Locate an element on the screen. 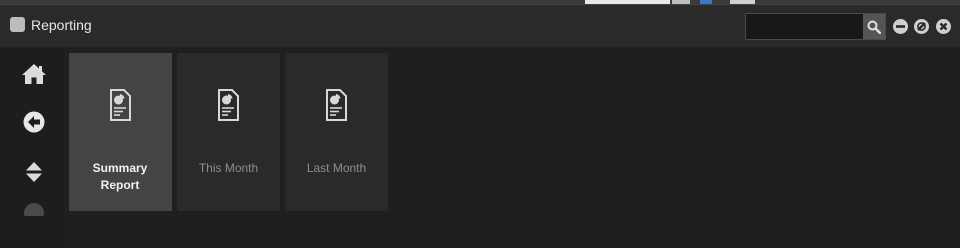 This screenshot has width=960, height=248. search-input is located at coordinates (805, 26).